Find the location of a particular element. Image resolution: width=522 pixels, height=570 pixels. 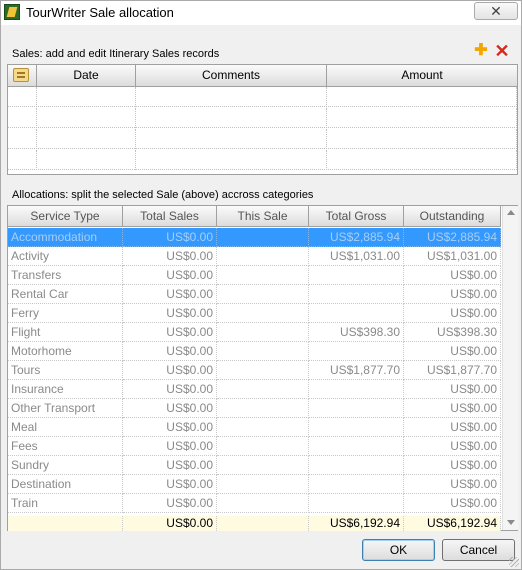

allocation-row: Other Transport US$0.00 US$0.00 is located at coordinates (254, 408).